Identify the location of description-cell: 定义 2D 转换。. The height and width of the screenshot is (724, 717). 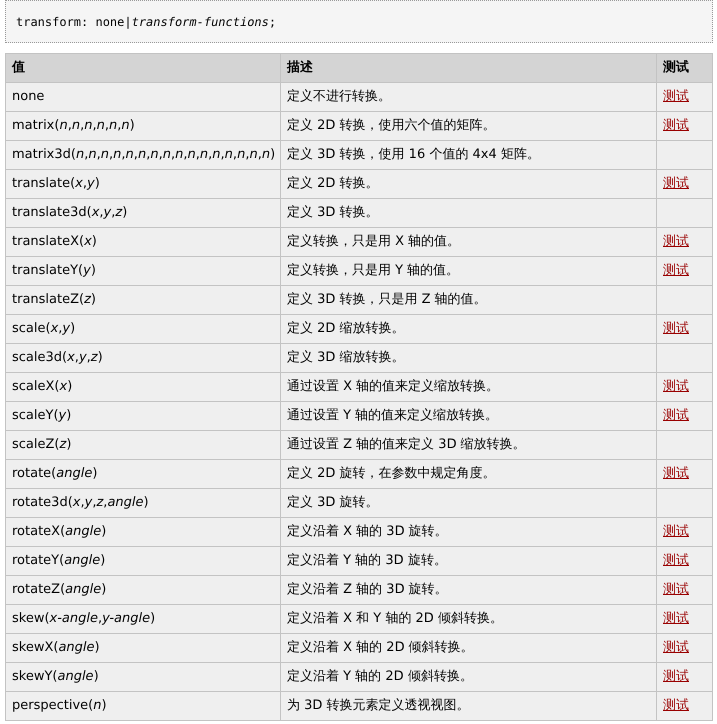
(468, 184).